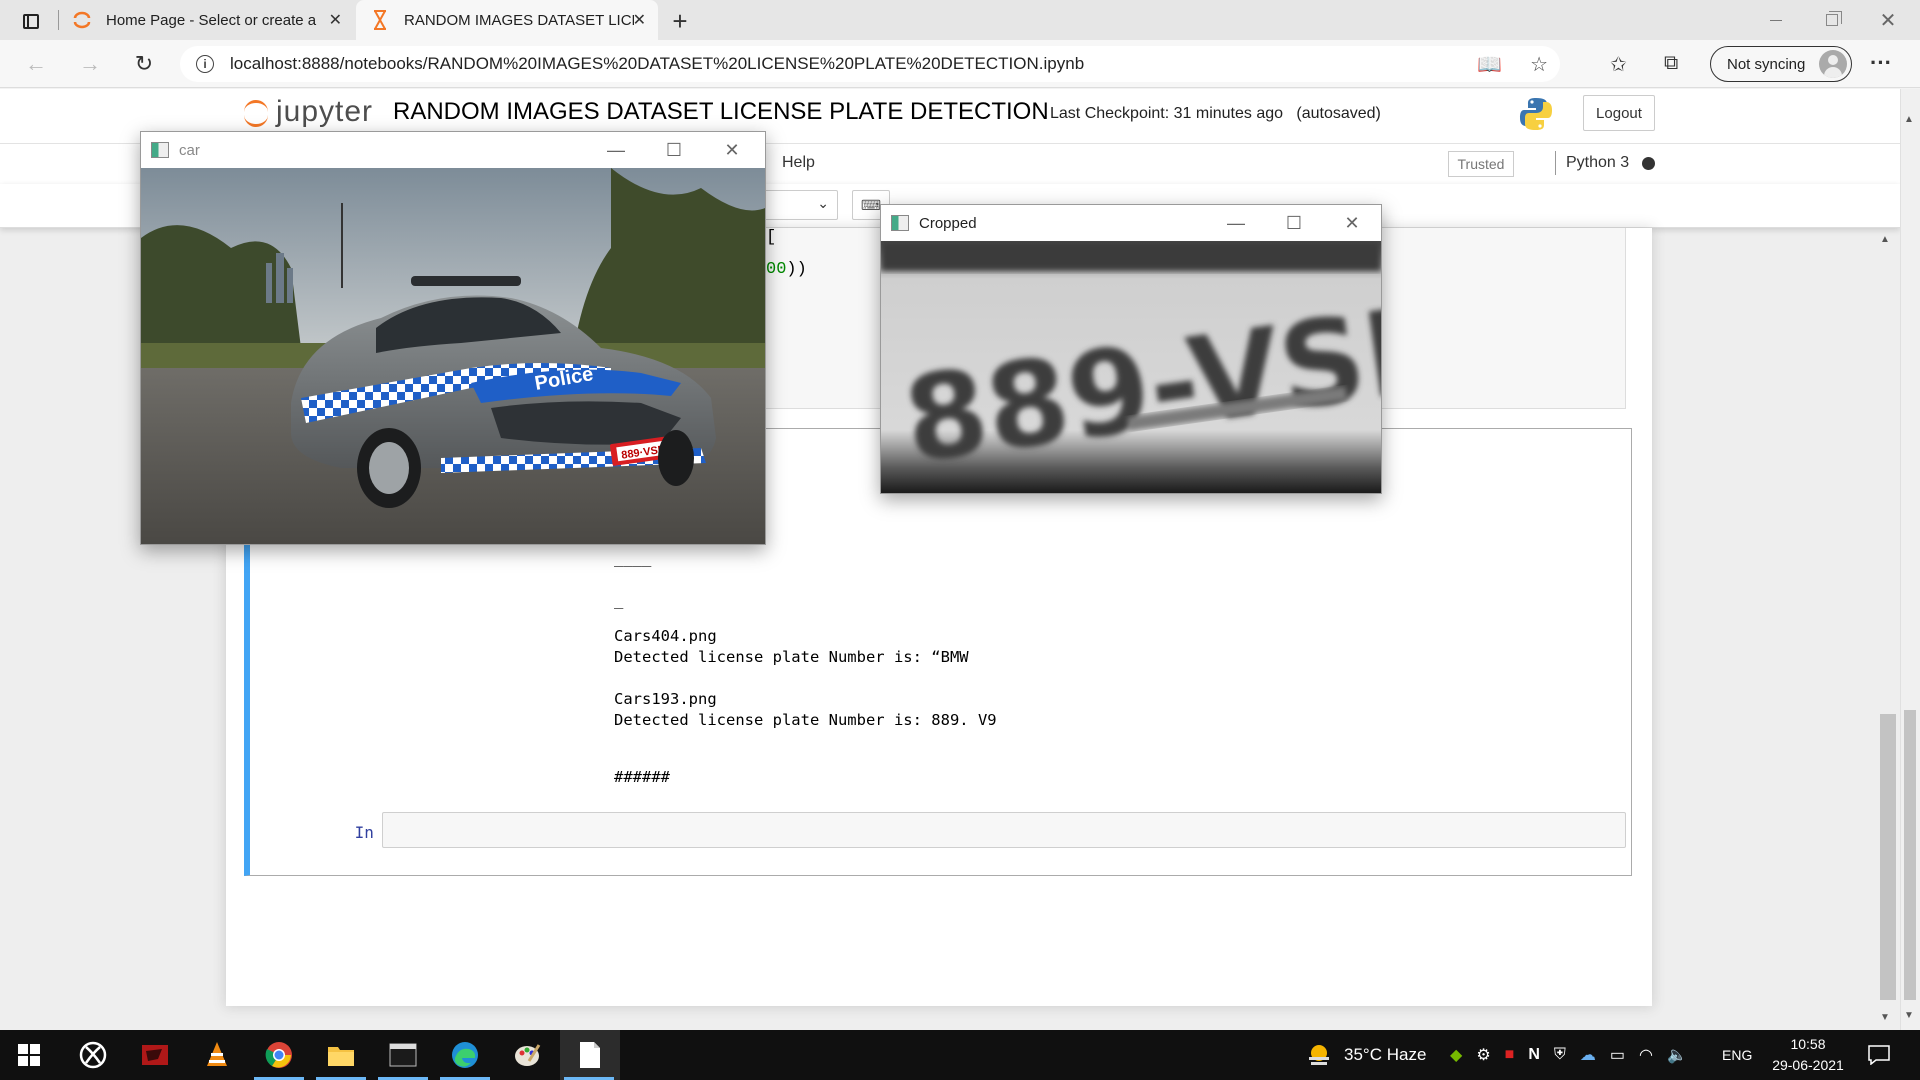 The height and width of the screenshot is (1080, 1920). I want to click on add-favorite-icon: ☆, so click(1539, 64).